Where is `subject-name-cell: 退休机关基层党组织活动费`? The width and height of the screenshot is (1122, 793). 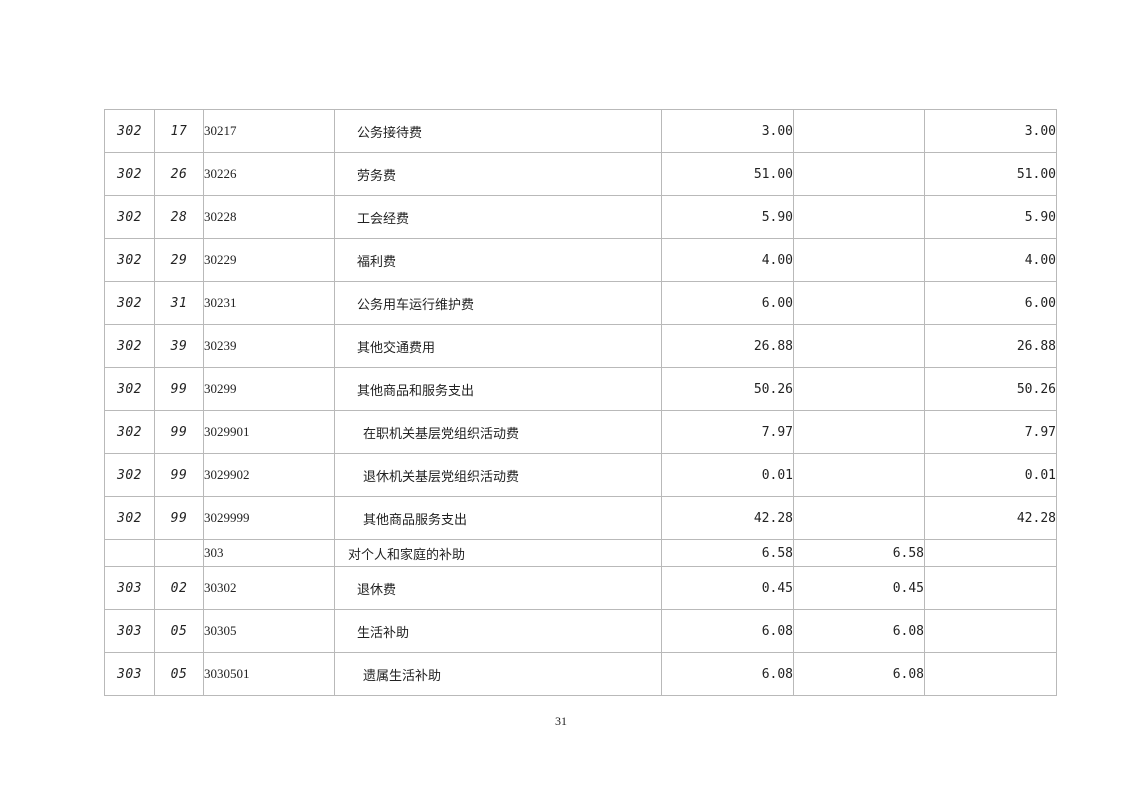
subject-name-cell: 退休机关基层党组织活动费 is located at coordinates (498, 475).